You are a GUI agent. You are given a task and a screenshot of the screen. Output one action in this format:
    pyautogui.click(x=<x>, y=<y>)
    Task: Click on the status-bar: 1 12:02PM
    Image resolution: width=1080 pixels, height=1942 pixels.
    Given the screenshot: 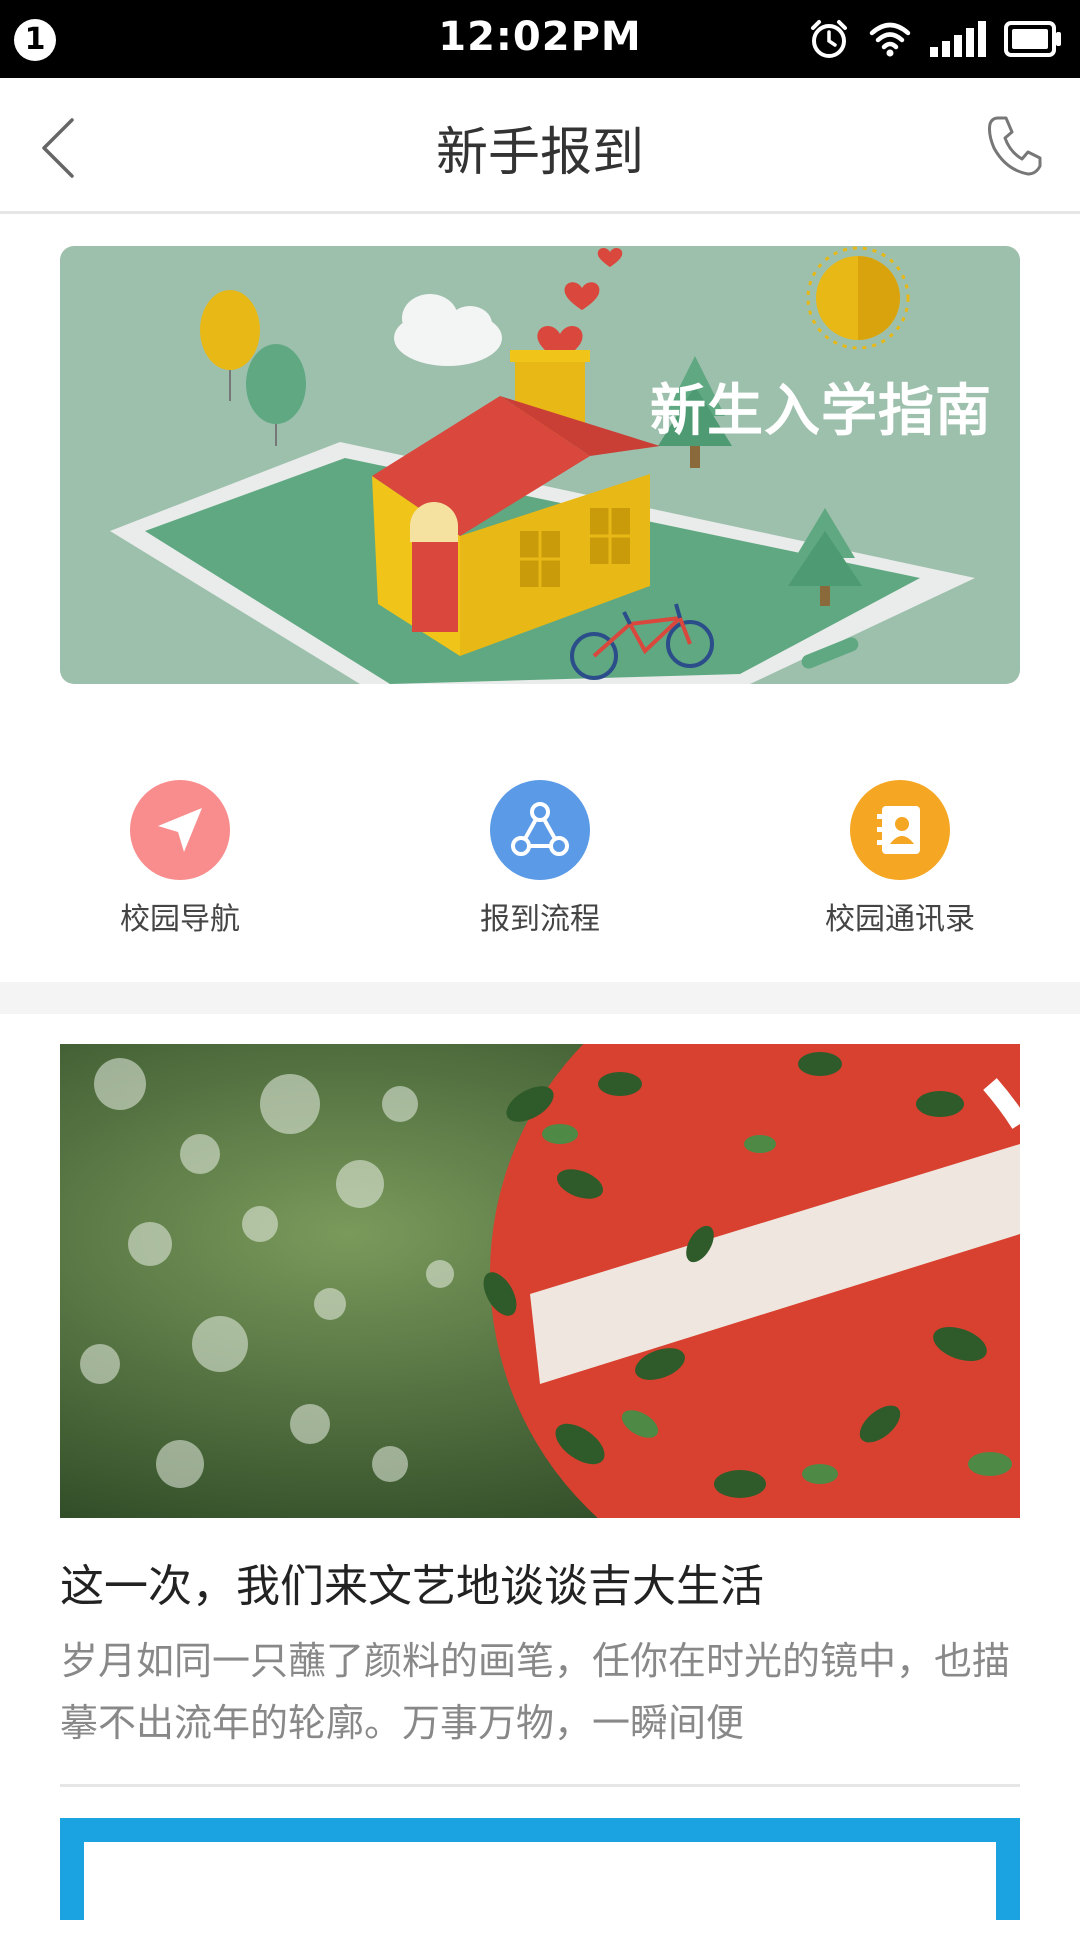 What is the action you would take?
    pyautogui.click(x=540, y=39)
    